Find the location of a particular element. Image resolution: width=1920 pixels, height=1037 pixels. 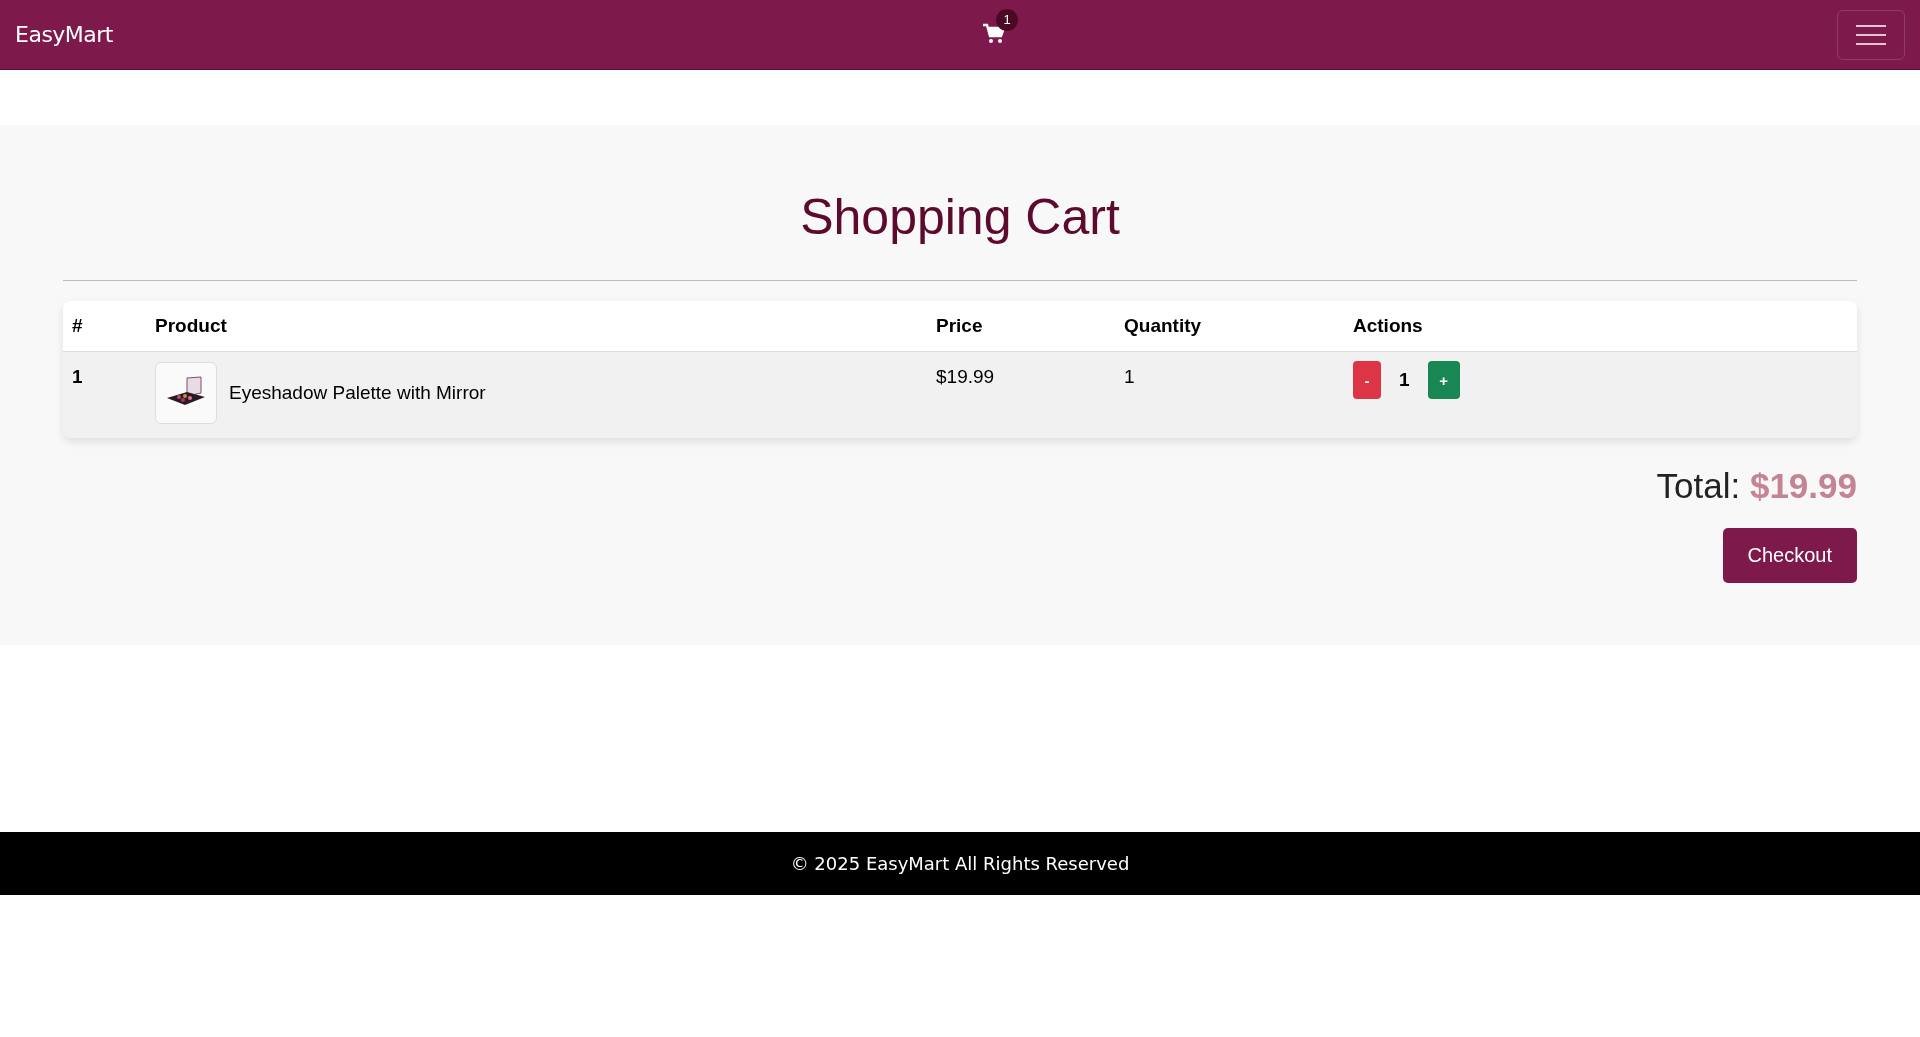

brand-link: EasyMart is located at coordinates (64, 34).